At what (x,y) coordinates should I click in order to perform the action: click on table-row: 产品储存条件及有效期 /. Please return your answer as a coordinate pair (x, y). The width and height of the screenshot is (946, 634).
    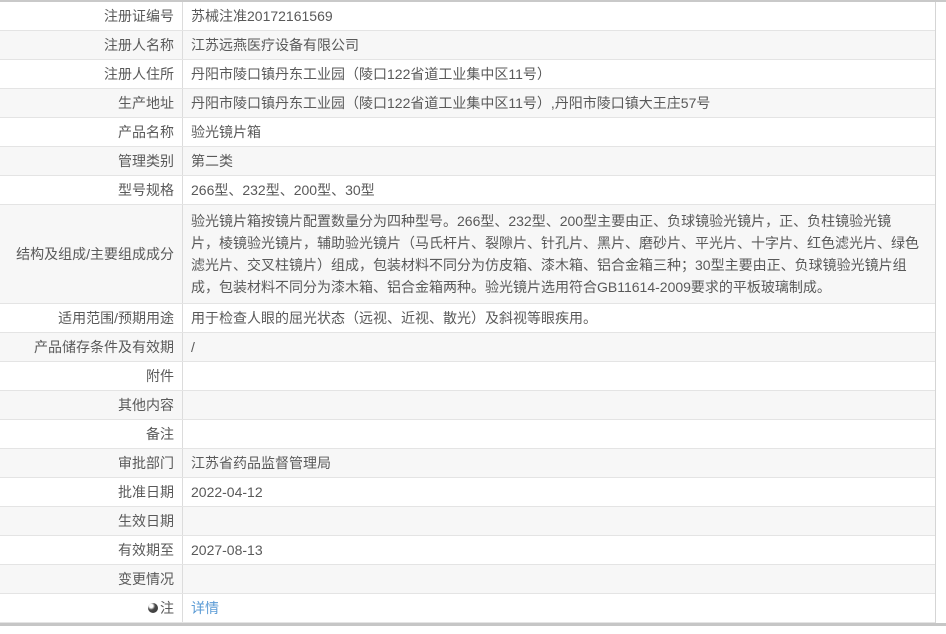
    Looking at the image, I should click on (467, 347).